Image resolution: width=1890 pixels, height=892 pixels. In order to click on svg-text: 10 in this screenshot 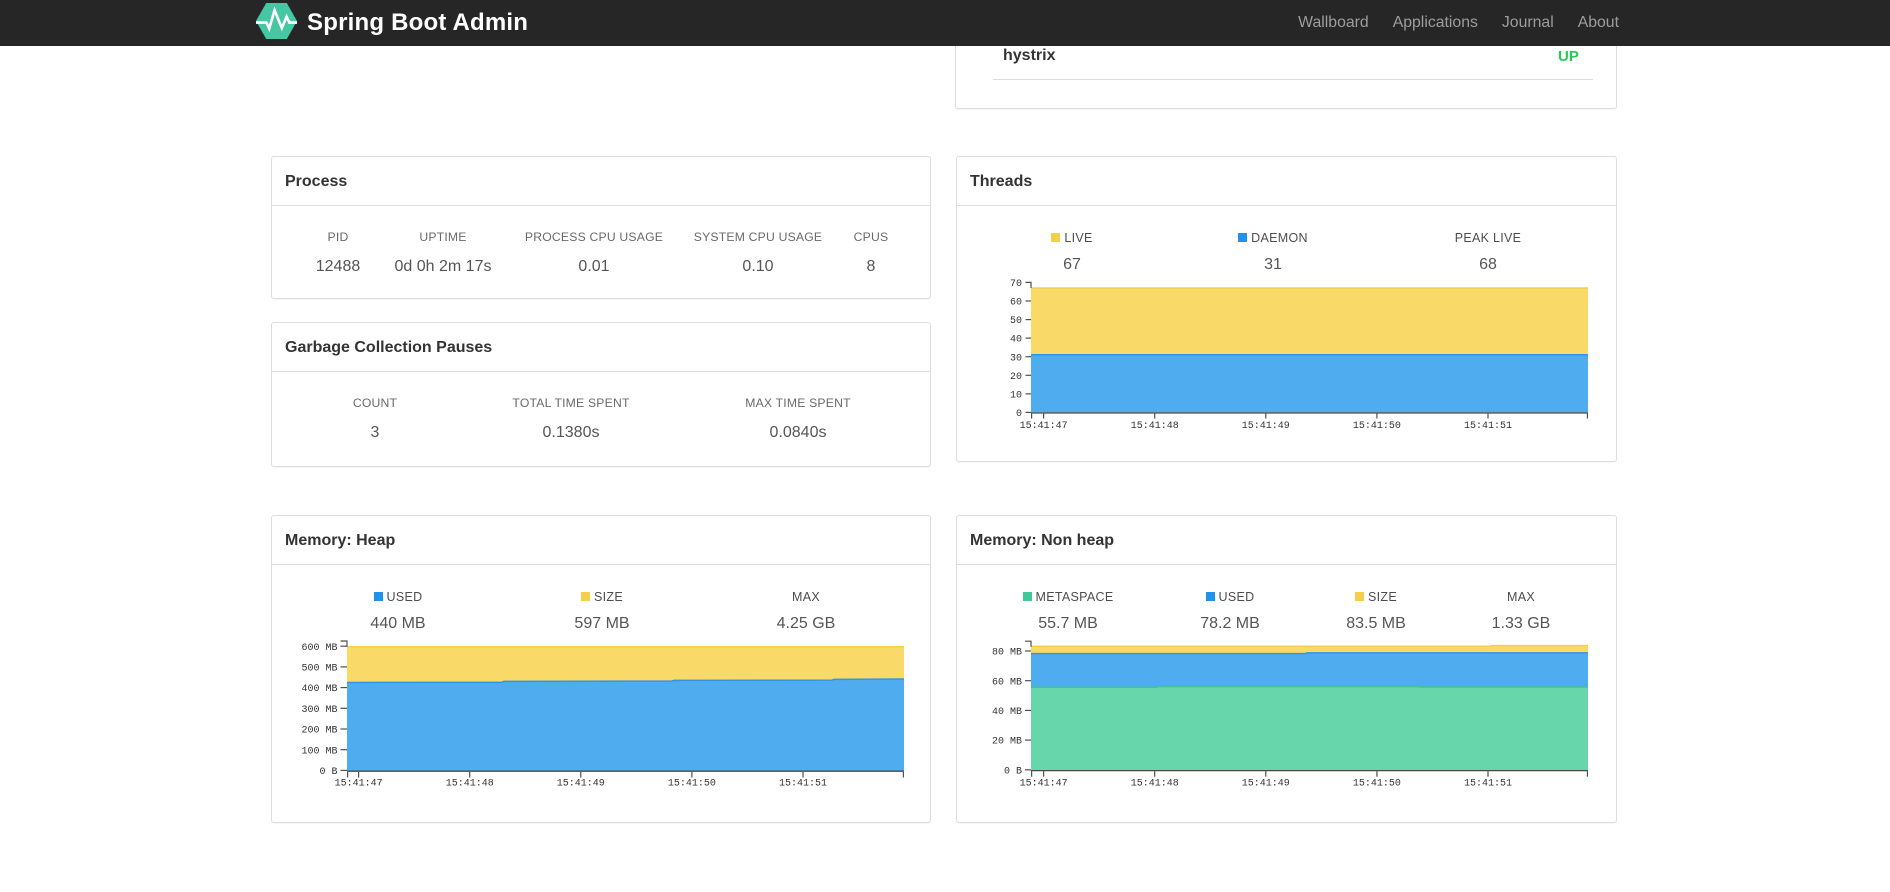, I will do `click(1016, 396)`.